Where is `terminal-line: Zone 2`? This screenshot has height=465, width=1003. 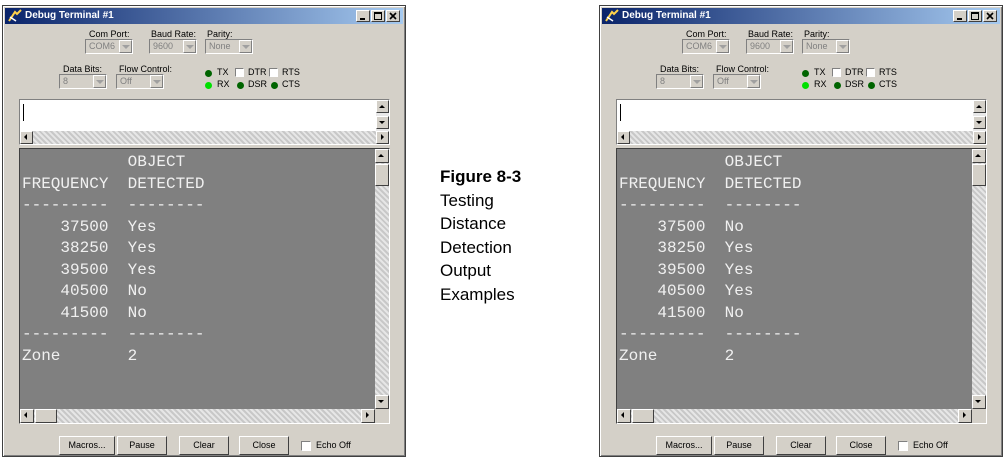 terminal-line: Zone 2 is located at coordinates (80, 355).